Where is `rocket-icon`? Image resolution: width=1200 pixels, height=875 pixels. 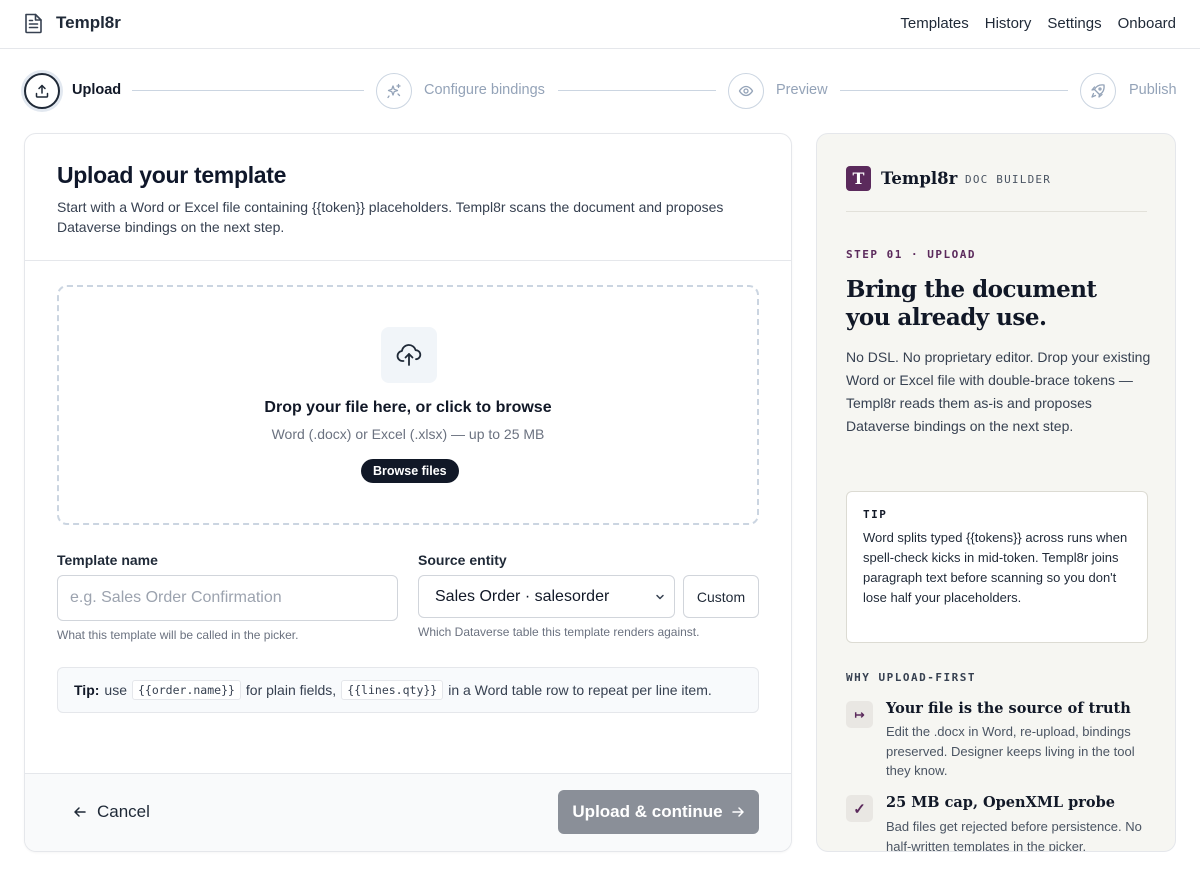
rocket-icon is located at coordinates (1098, 91).